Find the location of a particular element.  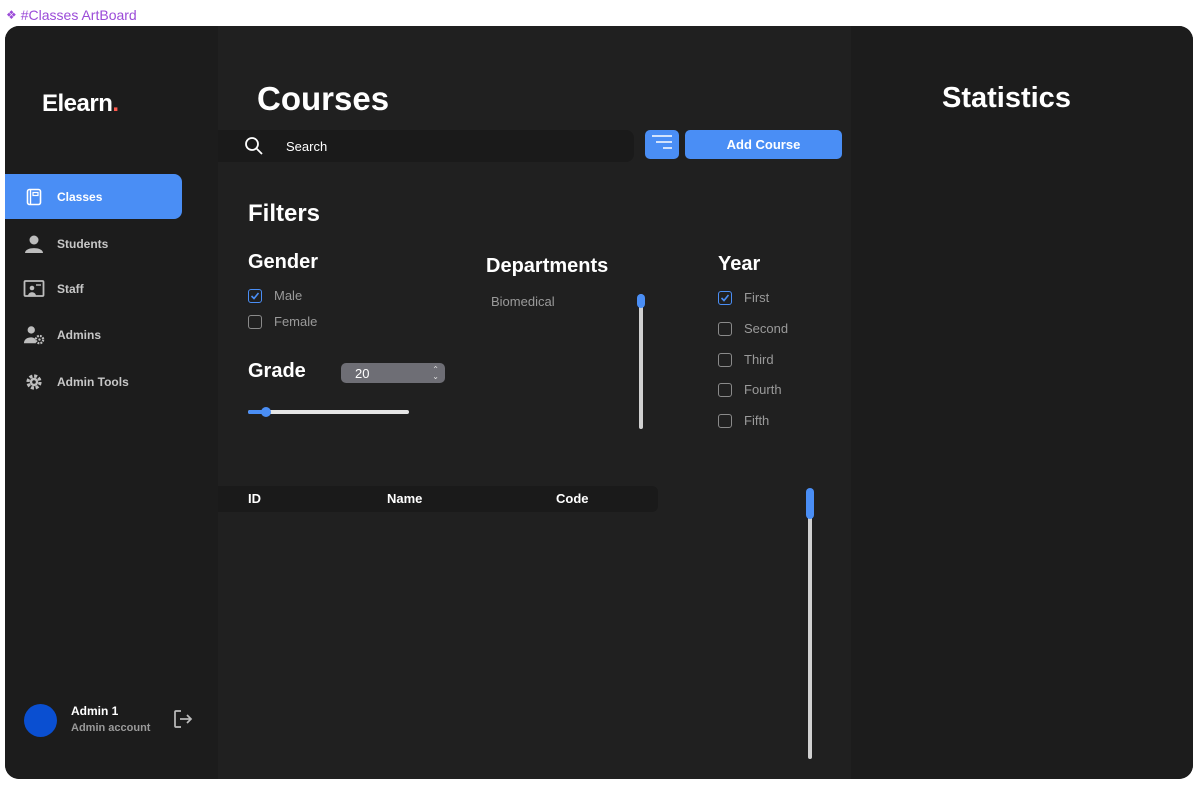

grade-slider is located at coordinates (328, 412).